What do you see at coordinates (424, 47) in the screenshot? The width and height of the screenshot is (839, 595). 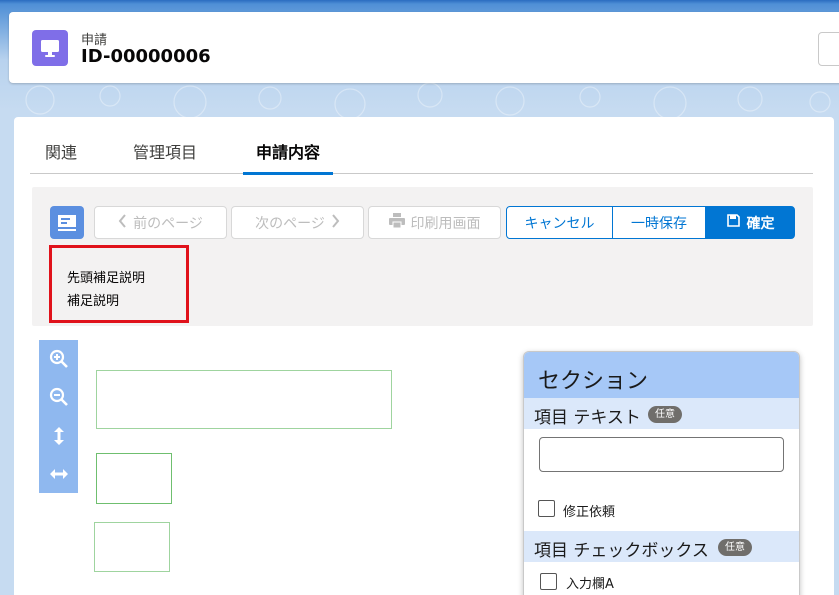 I see `record-header: 申請 ID-00000006` at bounding box center [424, 47].